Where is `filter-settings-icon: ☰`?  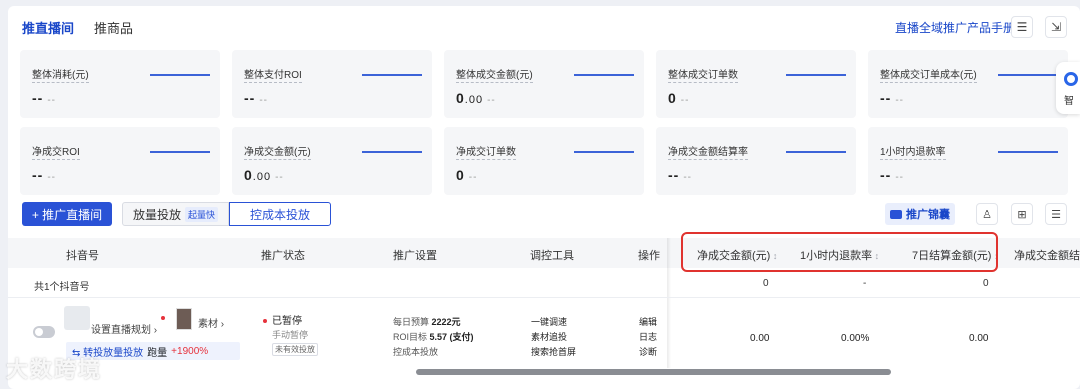 filter-settings-icon: ☰ is located at coordinates (1022, 27).